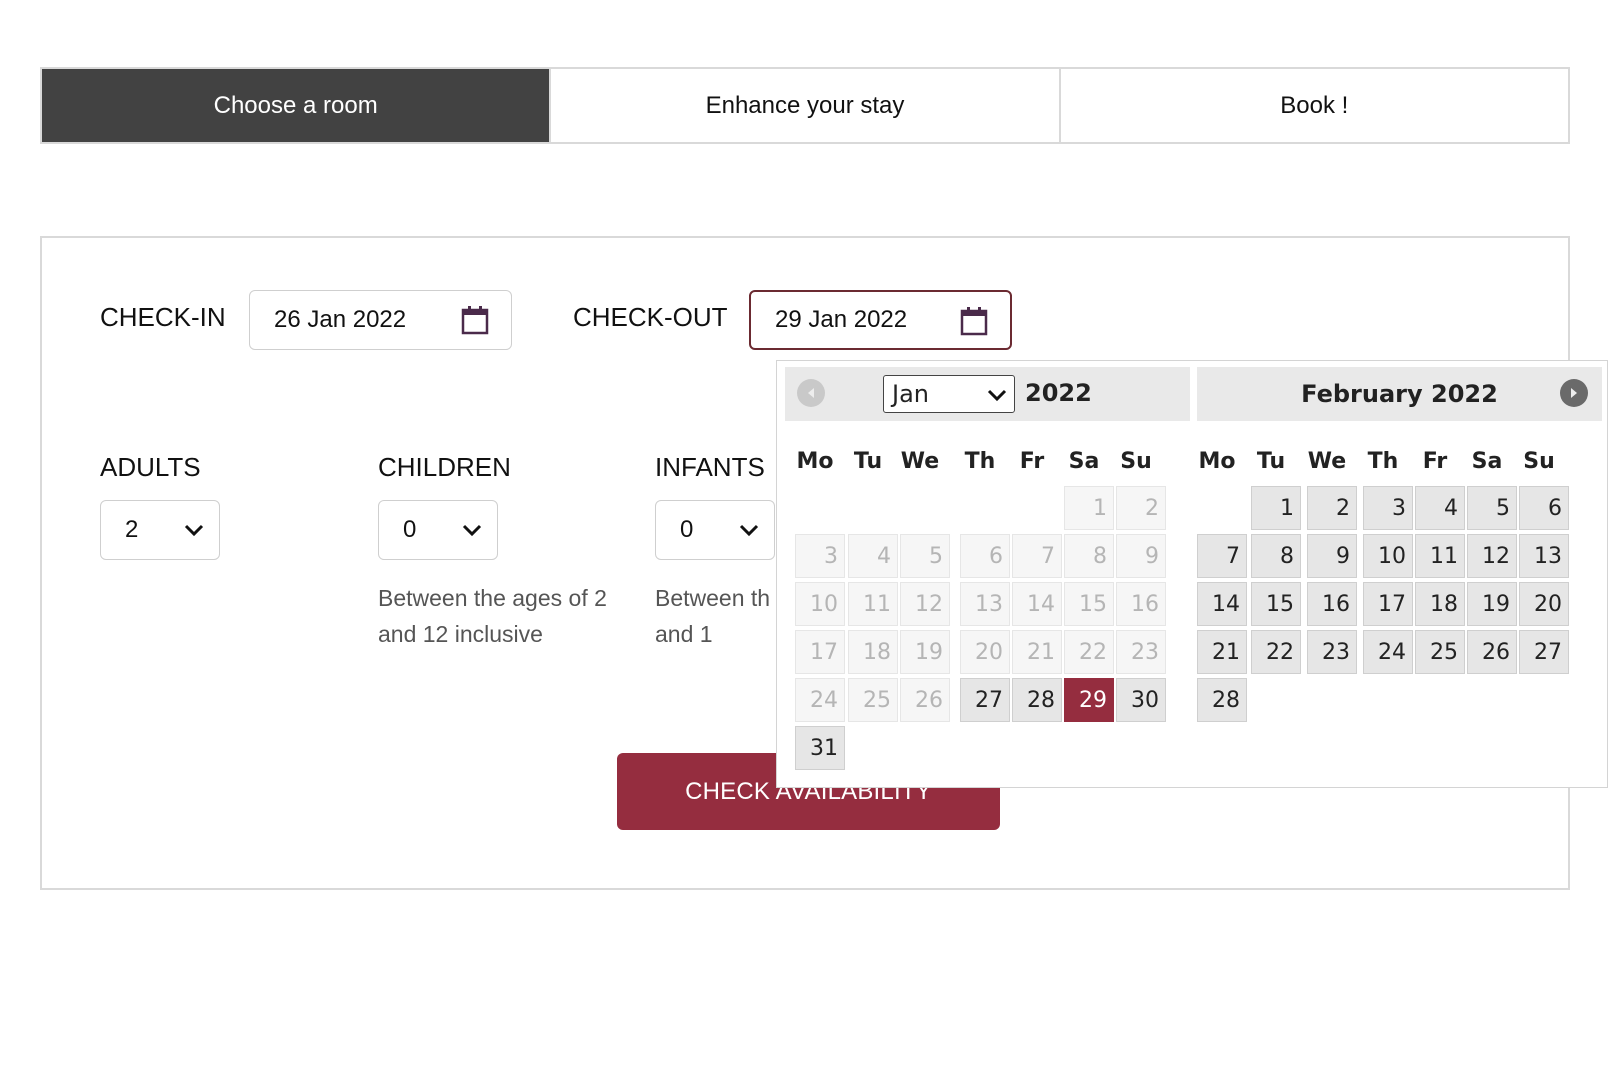  I want to click on day-cell: 10, so click(1388, 556).